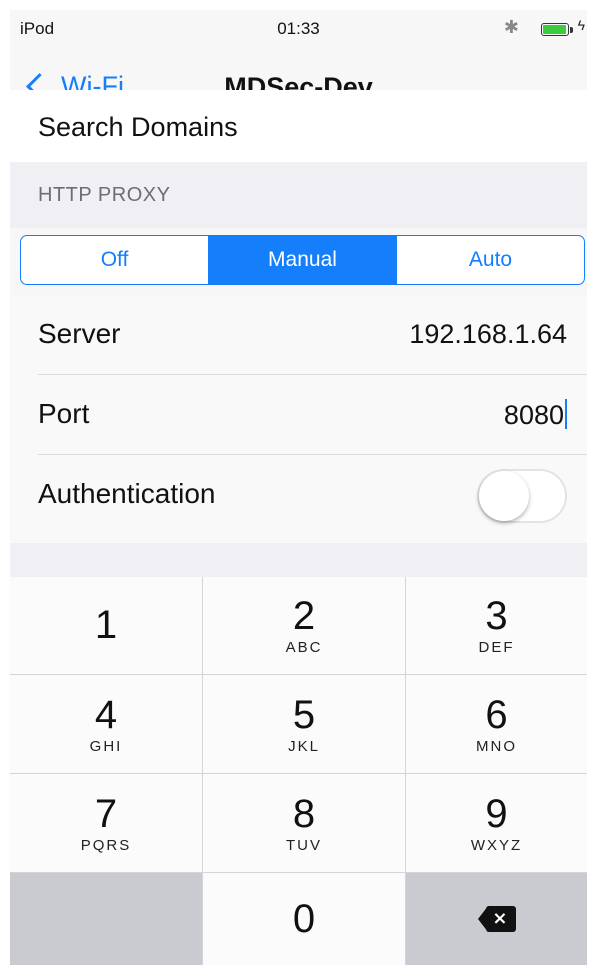 The height and width of the screenshot is (965, 589). Describe the element at coordinates (571, 30) in the screenshot. I see `battery-tip` at that location.